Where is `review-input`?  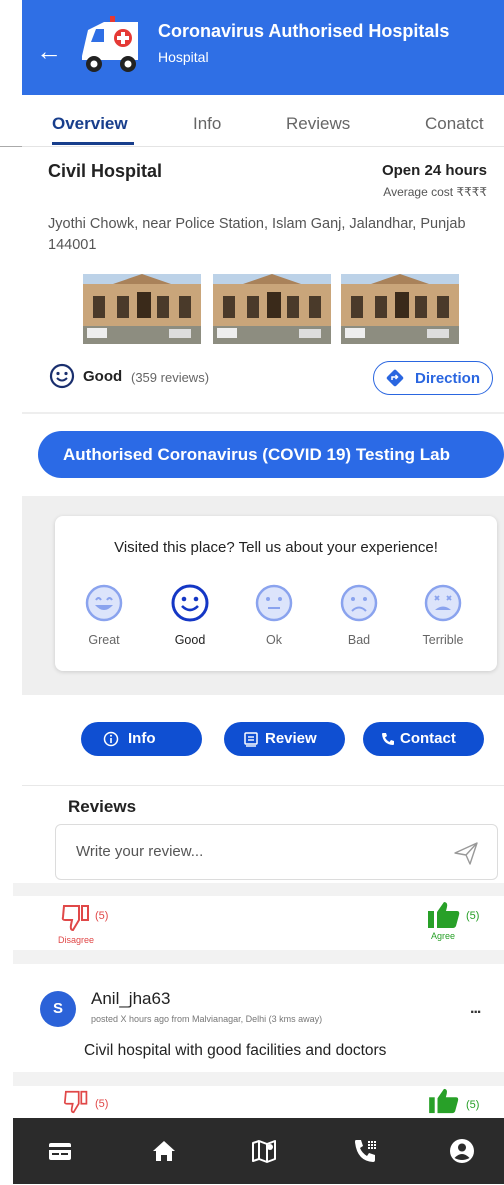 review-input is located at coordinates (256, 851).